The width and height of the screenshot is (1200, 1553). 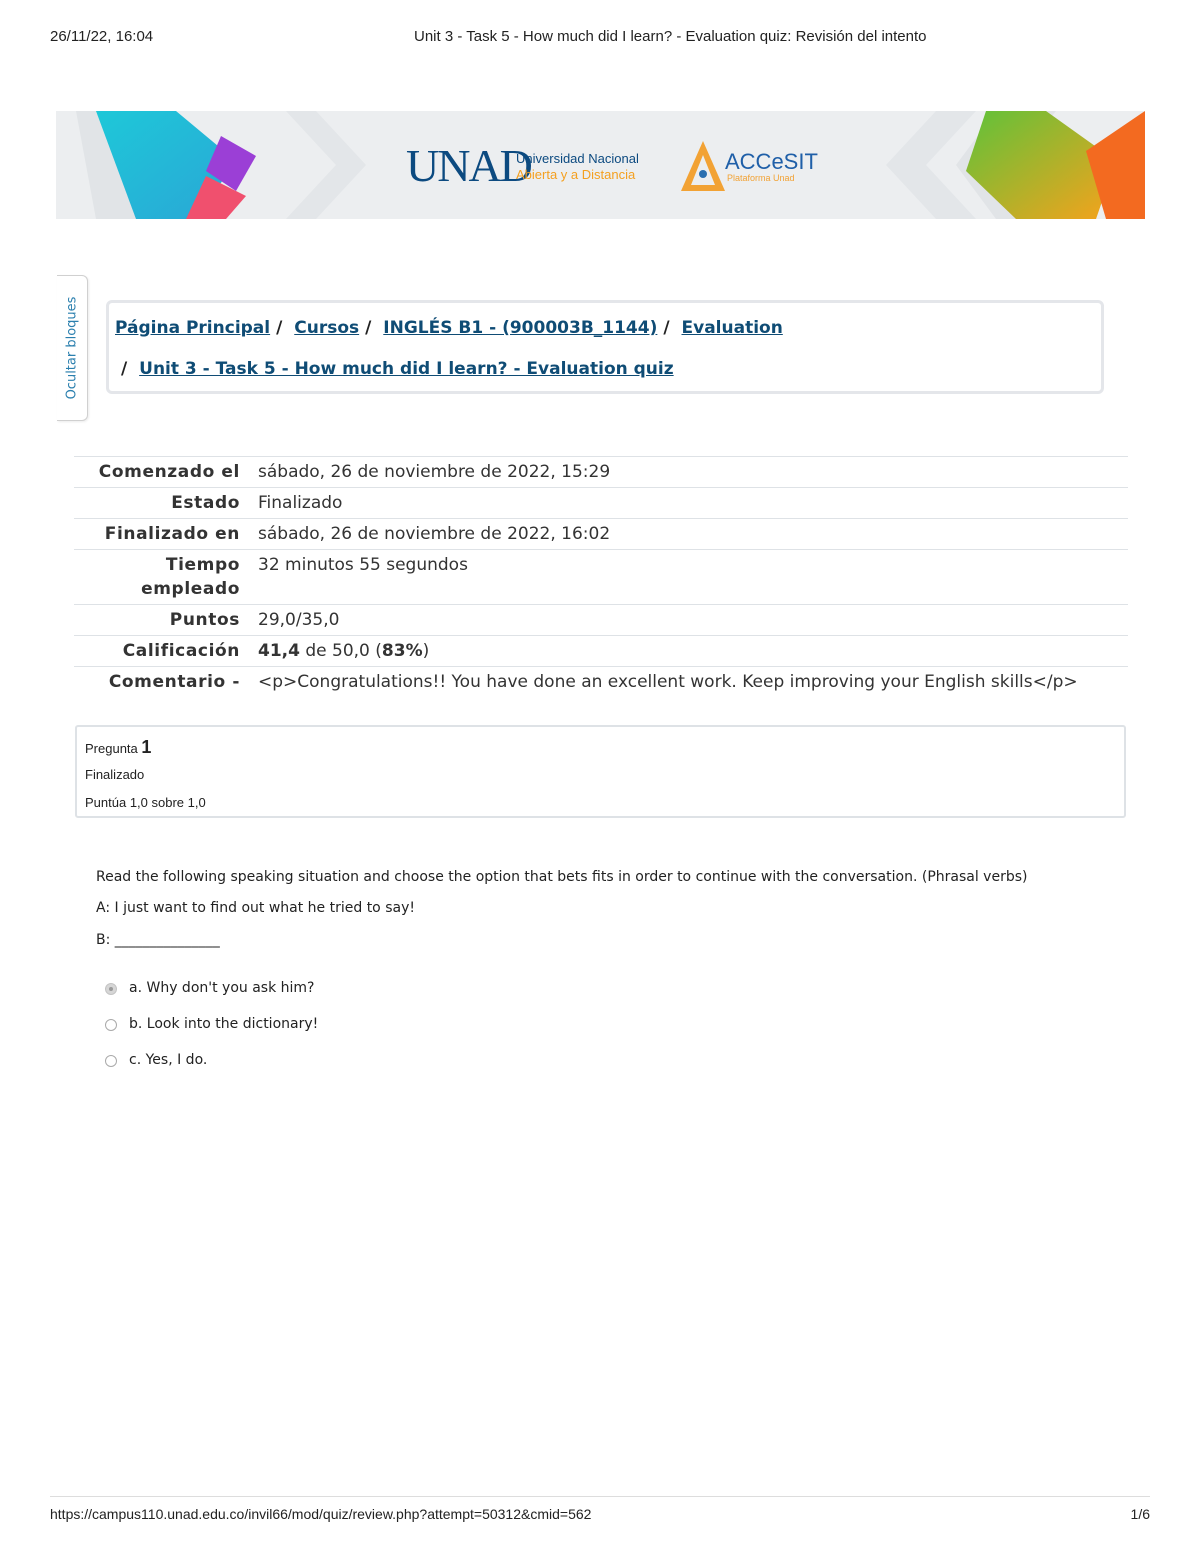 What do you see at coordinates (166, 651) in the screenshot?
I see `summary-label: Calificación` at bounding box center [166, 651].